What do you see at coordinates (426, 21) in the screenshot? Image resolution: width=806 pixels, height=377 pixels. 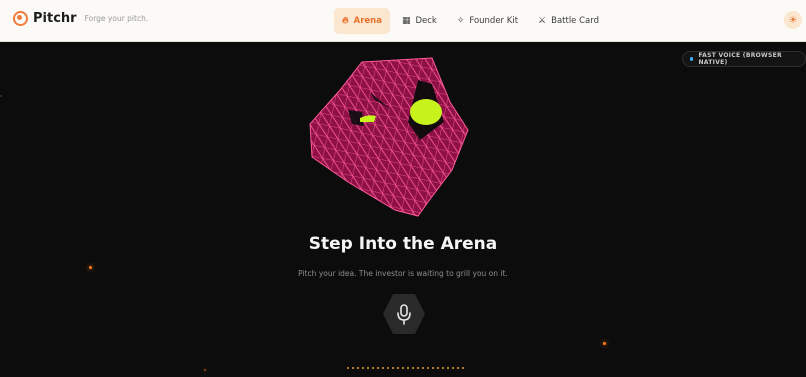 I see `nav-tab-label: Deck` at bounding box center [426, 21].